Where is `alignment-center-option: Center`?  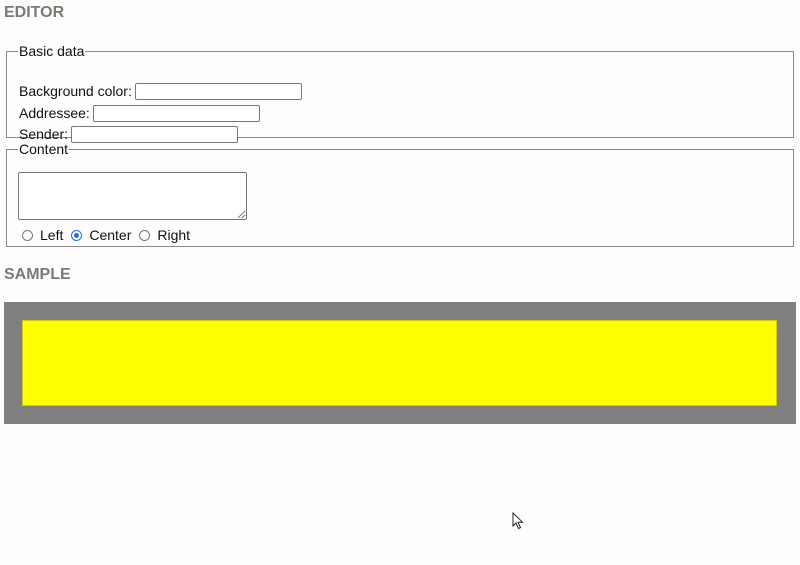
alignment-center-option: Center is located at coordinates (101, 235).